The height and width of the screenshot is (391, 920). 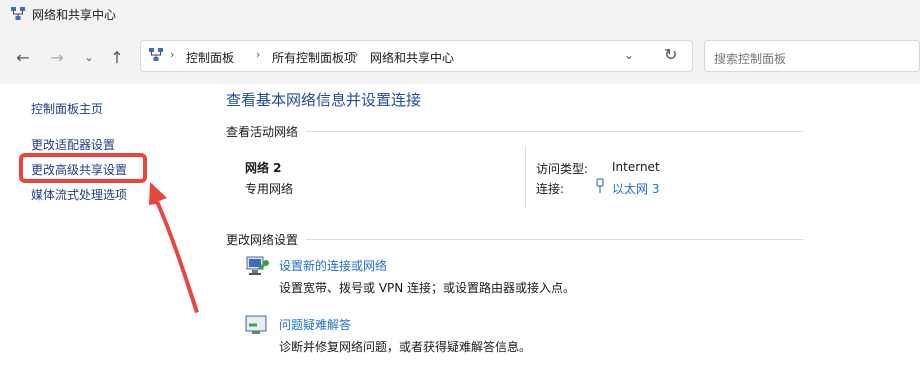 I want to click on highlight-box, so click(x=83, y=168).